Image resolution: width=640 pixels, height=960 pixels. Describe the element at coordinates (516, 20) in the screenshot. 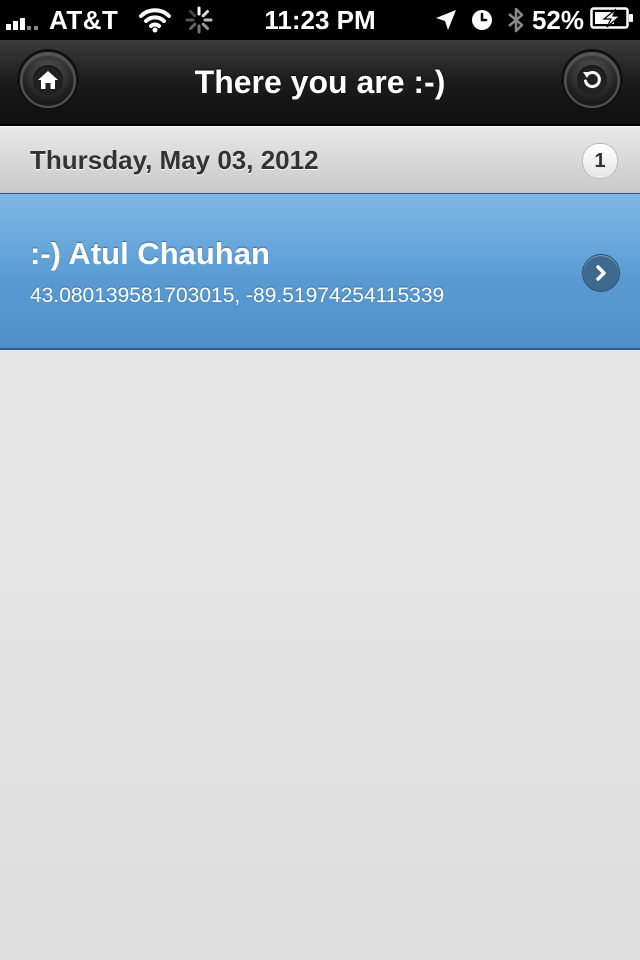

I see `bluetooth-icon` at that location.